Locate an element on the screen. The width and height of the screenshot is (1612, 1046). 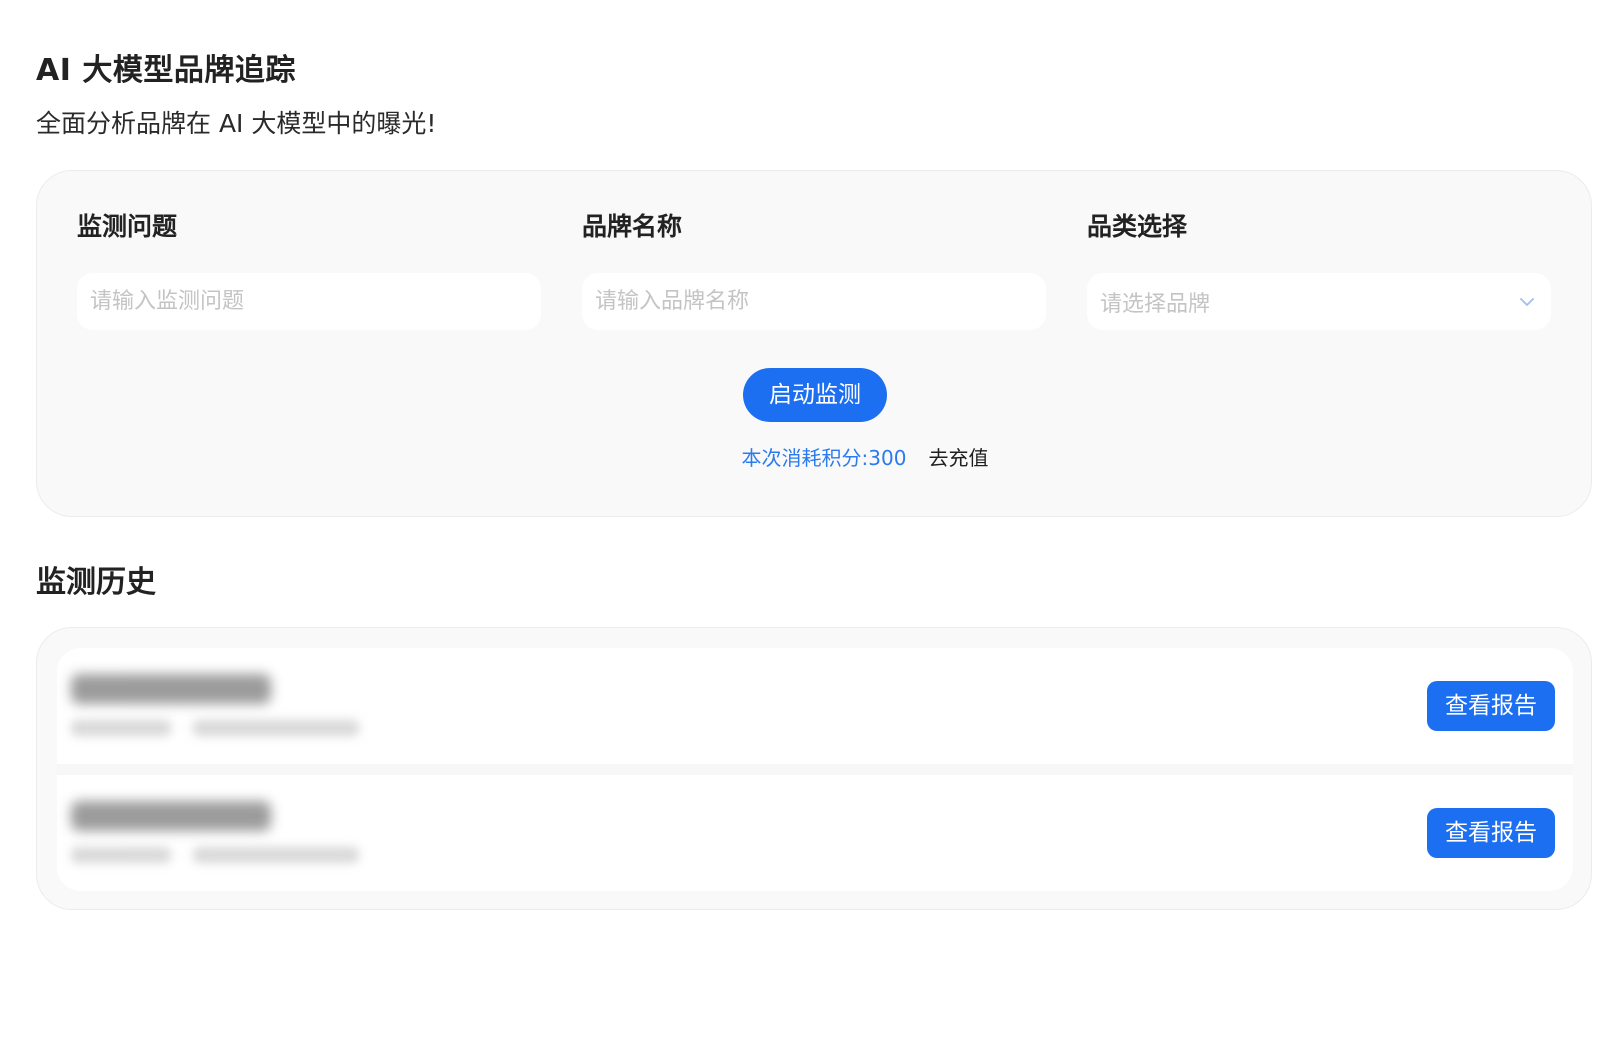
points-cost-text: 本次消耗积分:300 is located at coordinates (824, 458).